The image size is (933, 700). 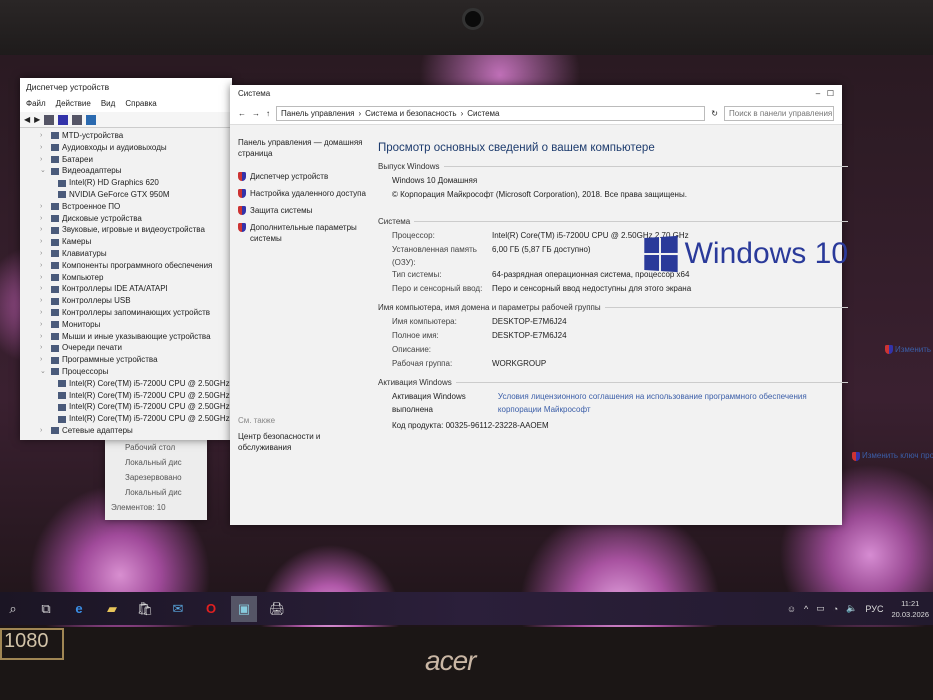 What do you see at coordinates (126, 325) in the screenshot?
I see `device-tree-node: › Мониторы` at bounding box center [126, 325].